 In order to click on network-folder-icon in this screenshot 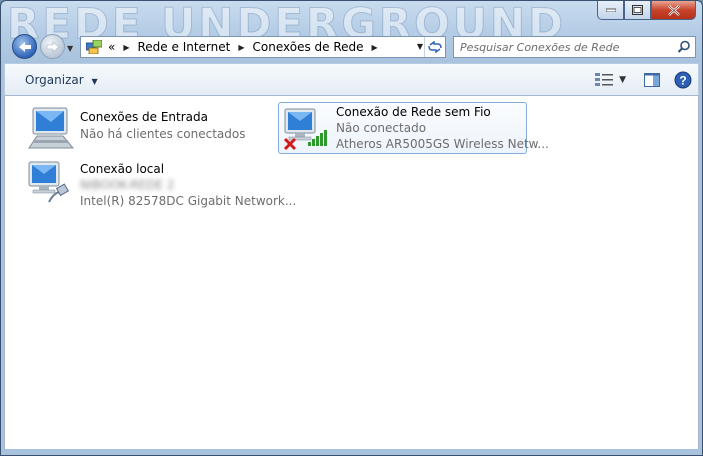, I will do `click(94, 47)`.